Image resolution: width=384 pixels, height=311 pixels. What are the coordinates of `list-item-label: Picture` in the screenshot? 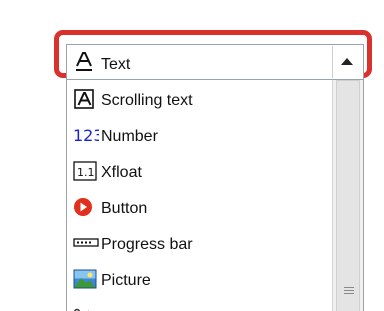 It's located at (126, 280).